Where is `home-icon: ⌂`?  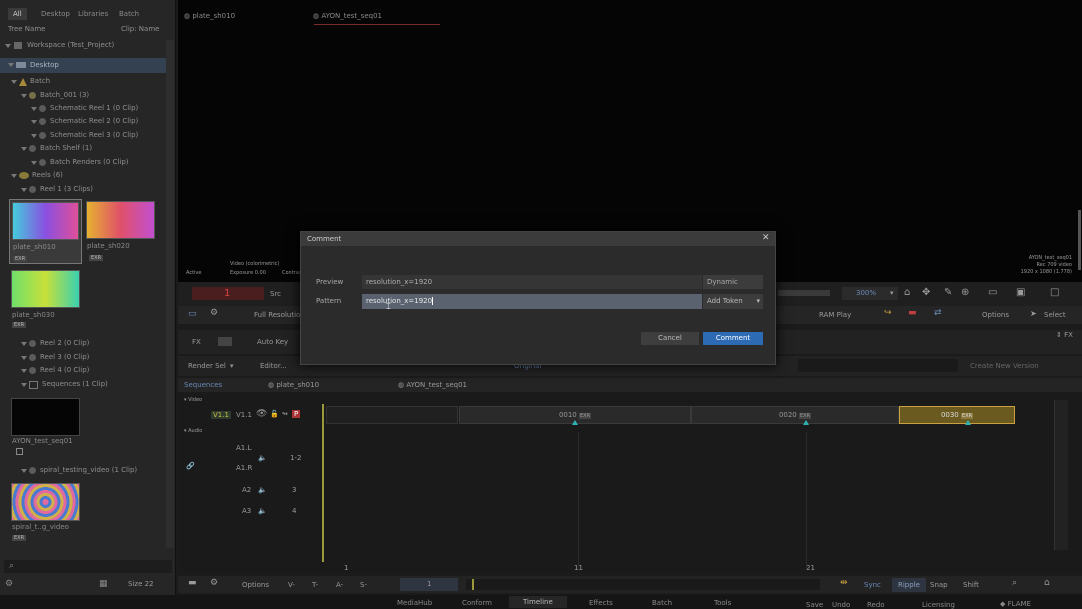 home-icon: ⌂ is located at coordinates (1047, 583).